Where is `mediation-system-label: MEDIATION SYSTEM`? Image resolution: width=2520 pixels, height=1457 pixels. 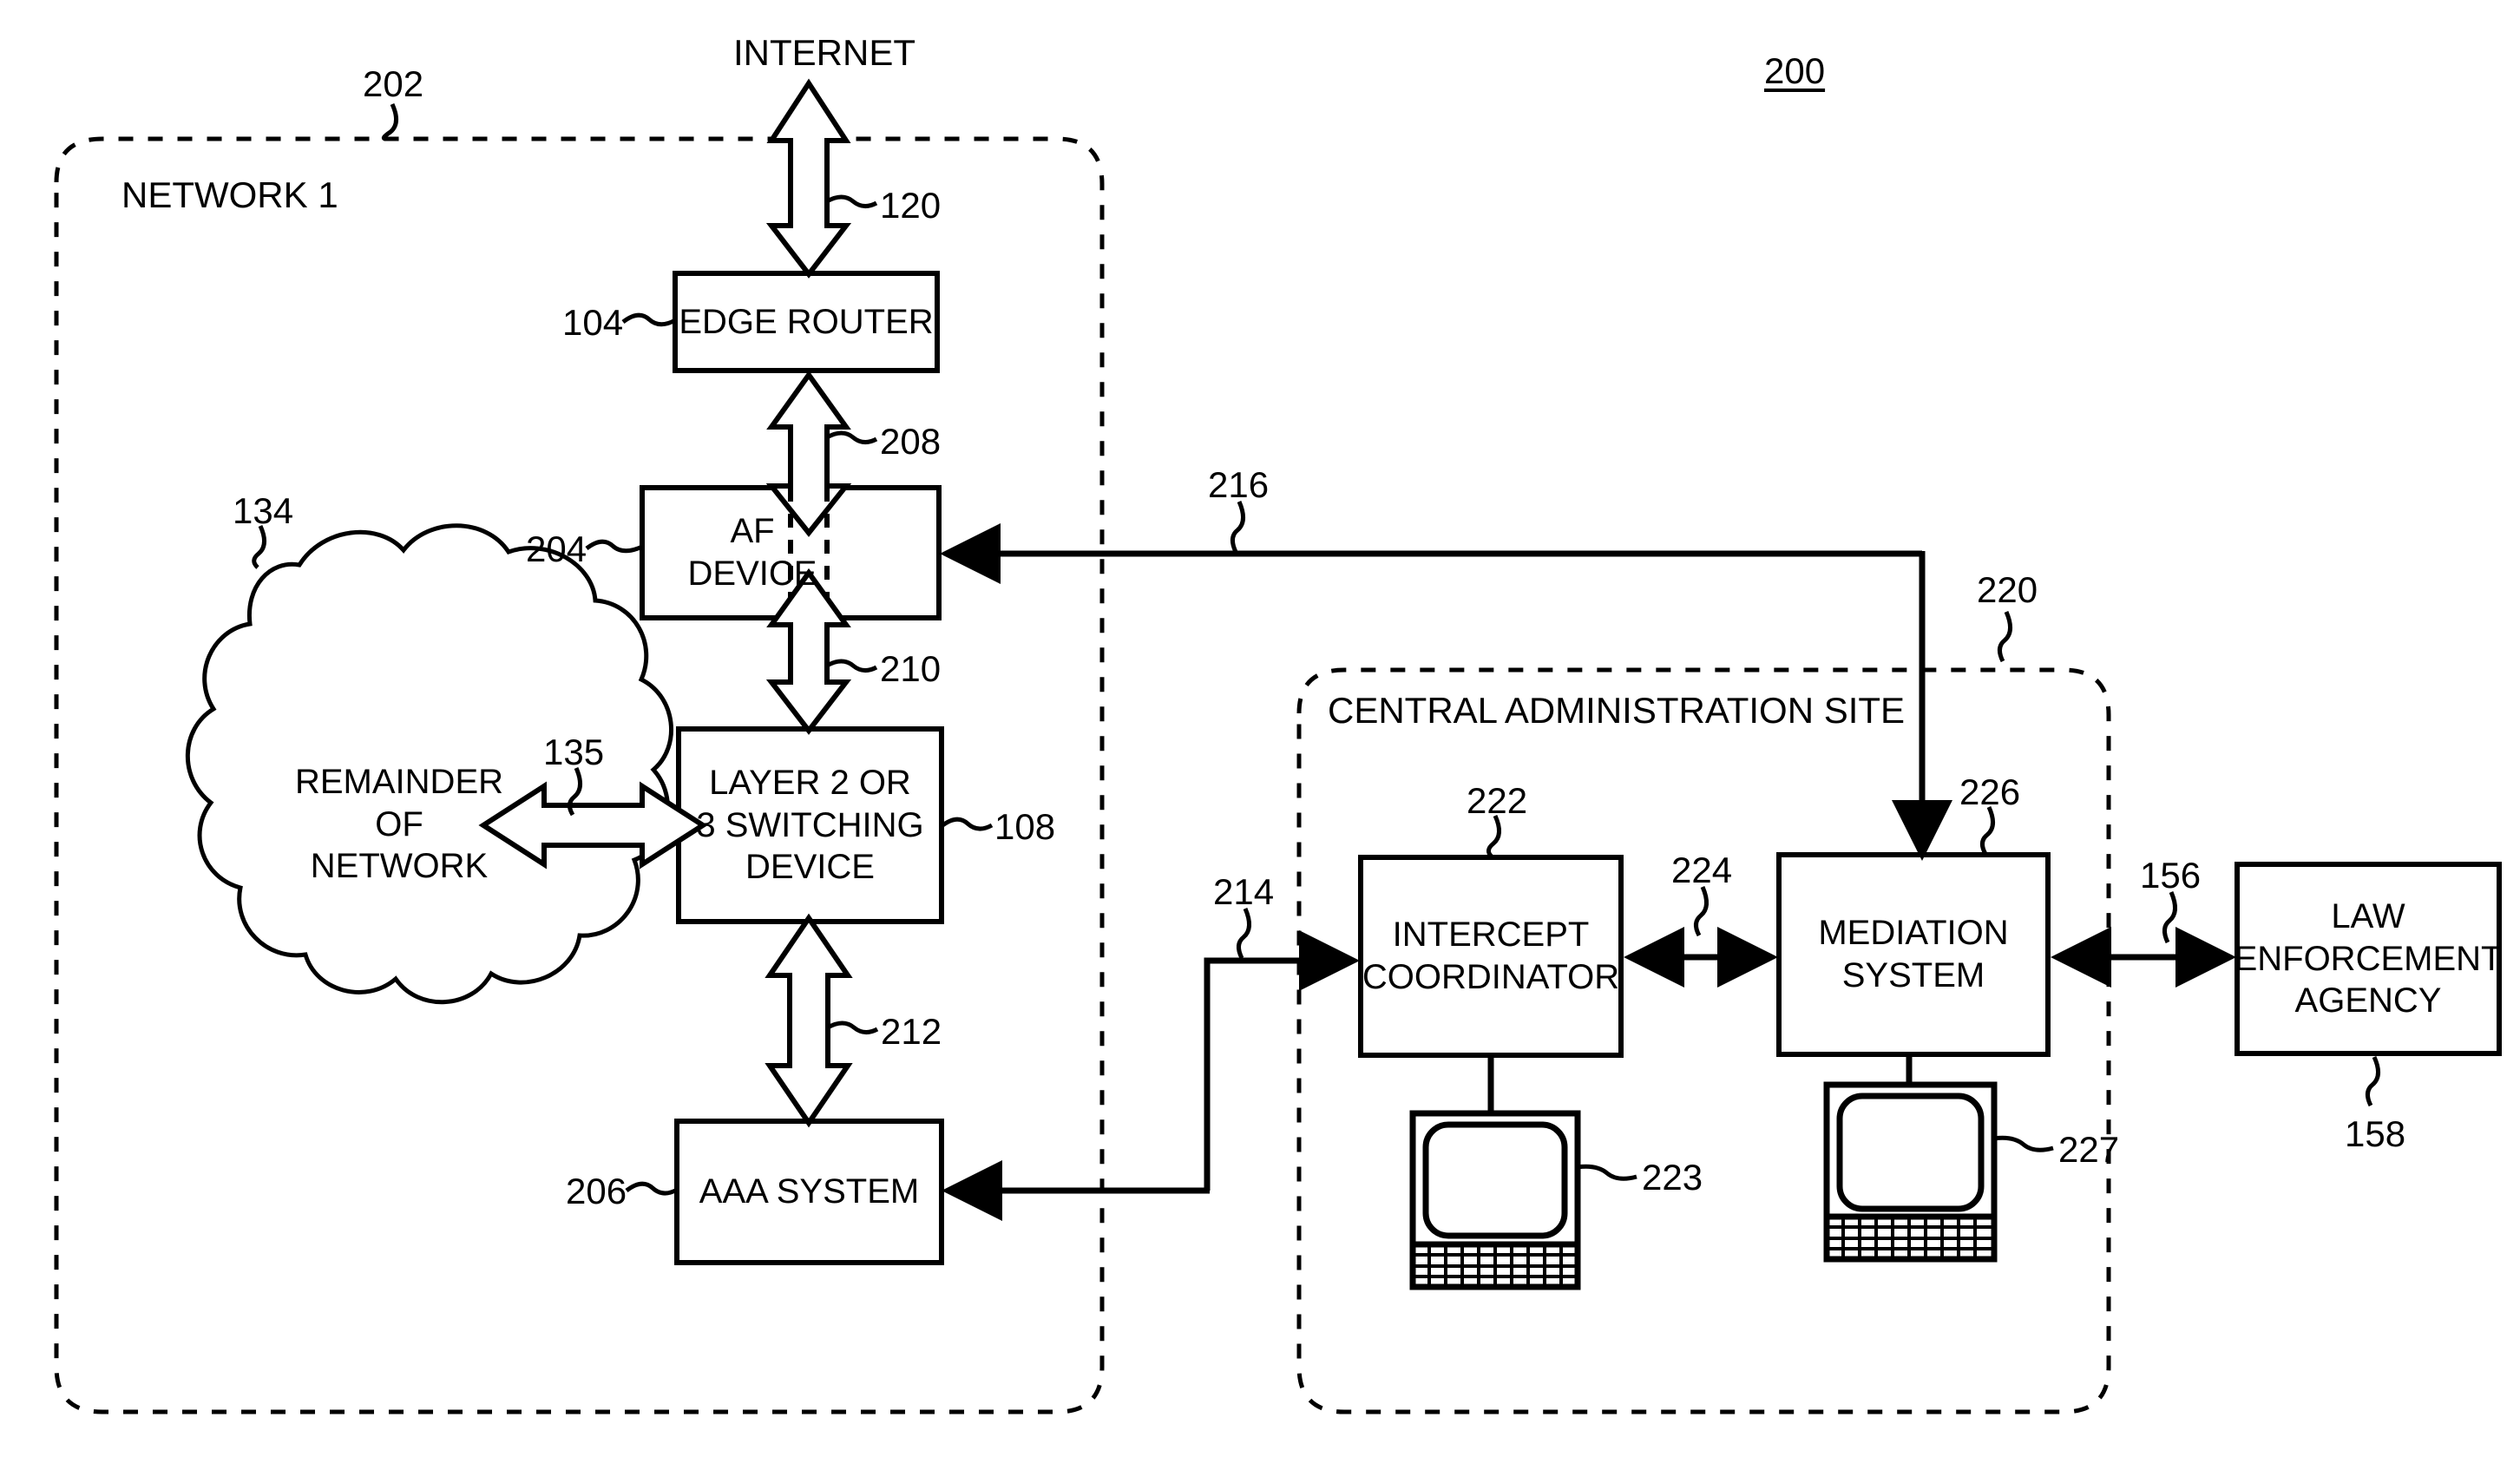 mediation-system-label: MEDIATION SYSTEM is located at coordinates (1913, 954).